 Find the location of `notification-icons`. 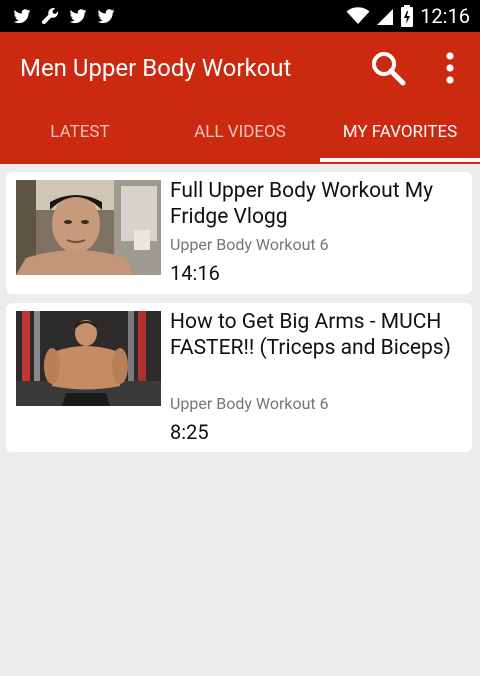

notification-icons is located at coordinates (64, 16).